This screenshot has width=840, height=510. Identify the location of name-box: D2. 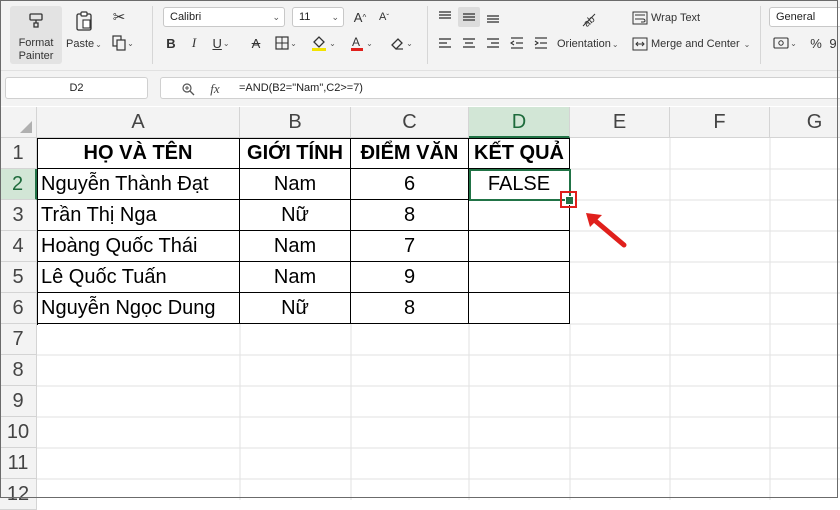
(76, 88).